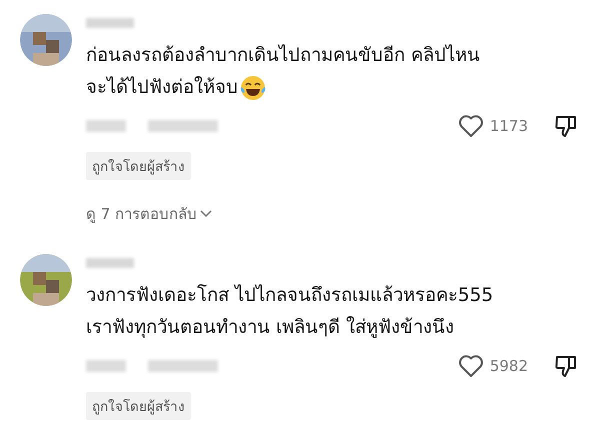  Describe the element at coordinates (509, 366) in the screenshot. I see `like-count: 5982` at that location.